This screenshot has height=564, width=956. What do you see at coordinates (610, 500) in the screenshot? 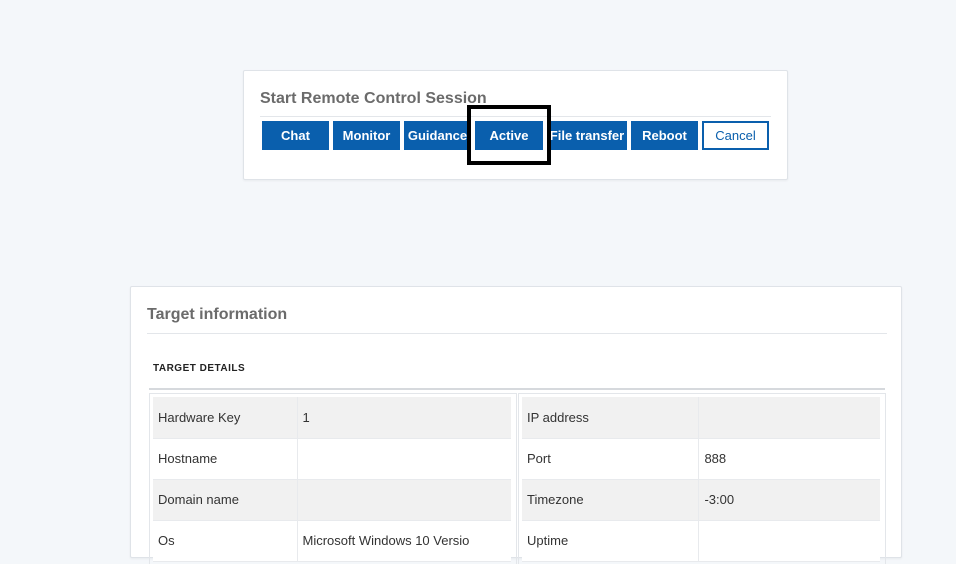
I see `timezone-label: Timezone` at bounding box center [610, 500].